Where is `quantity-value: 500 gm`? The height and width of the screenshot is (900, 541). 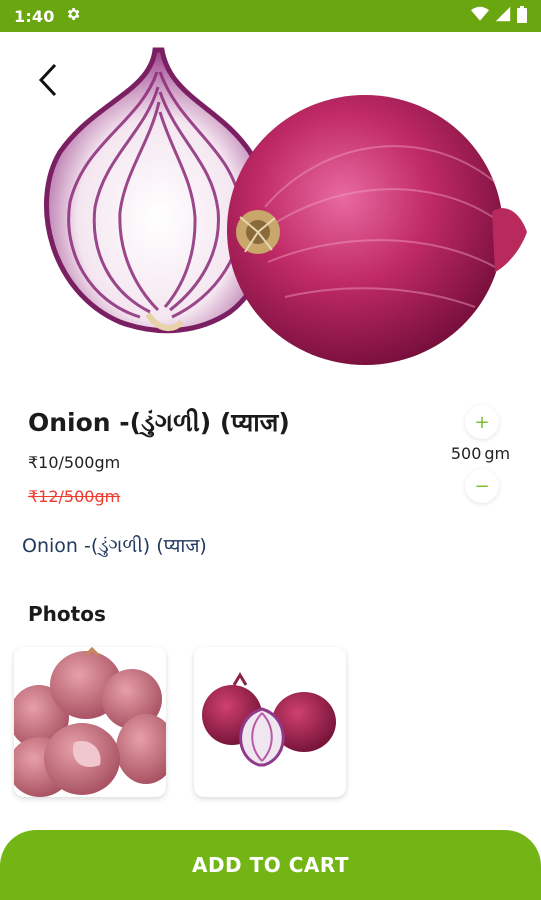 quantity-value: 500 gm is located at coordinates (482, 454).